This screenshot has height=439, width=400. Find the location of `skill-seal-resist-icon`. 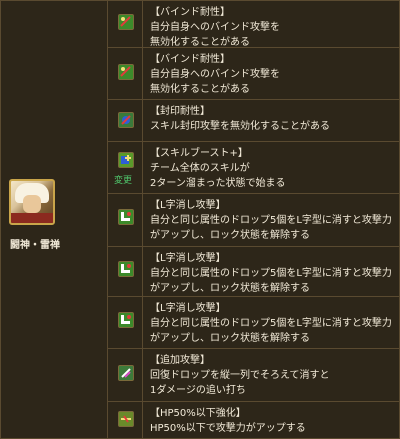

skill-seal-resist-icon is located at coordinates (126, 120).